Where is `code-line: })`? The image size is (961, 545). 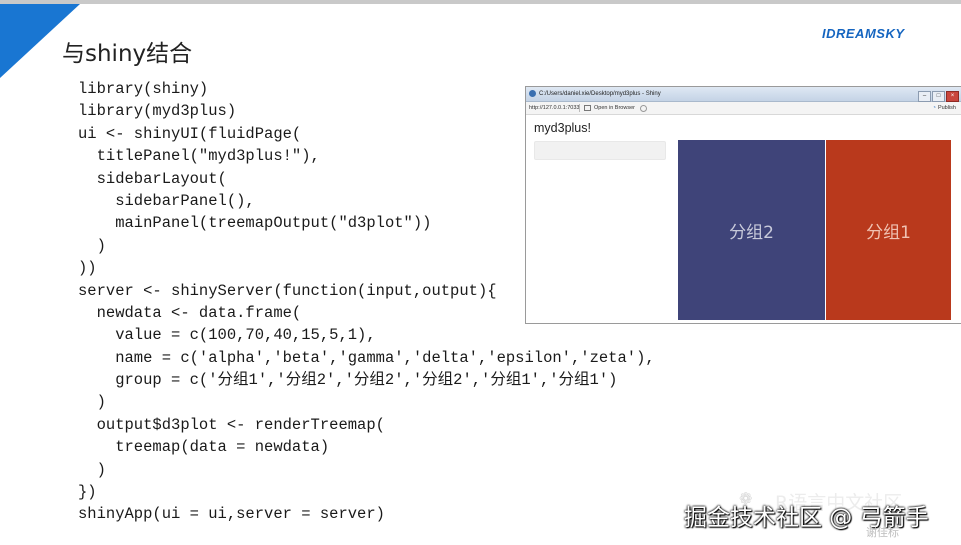 code-line: }) is located at coordinates (87, 492).